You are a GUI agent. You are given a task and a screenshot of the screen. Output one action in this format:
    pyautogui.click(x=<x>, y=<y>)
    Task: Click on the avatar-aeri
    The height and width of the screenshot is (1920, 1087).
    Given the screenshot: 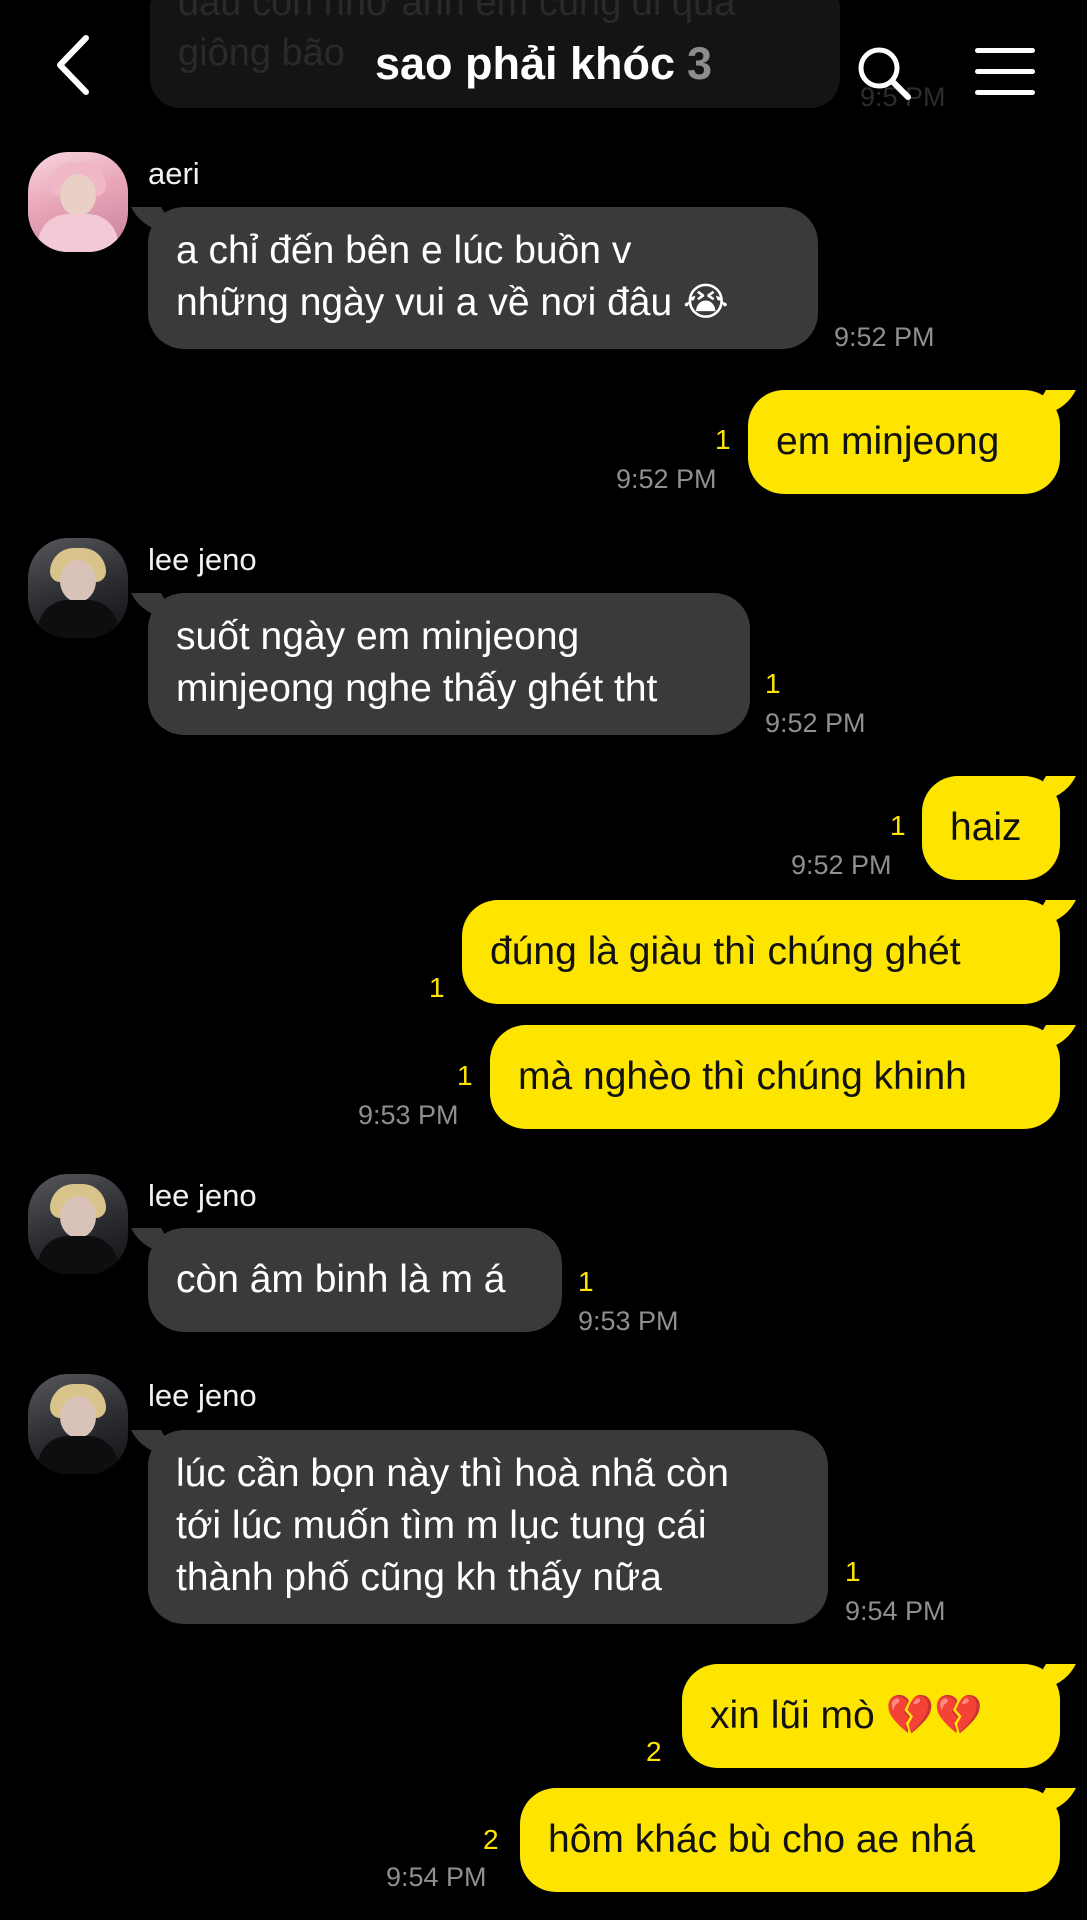 What is the action you would take?
    pyautogui.click(x=78, y=202)
    